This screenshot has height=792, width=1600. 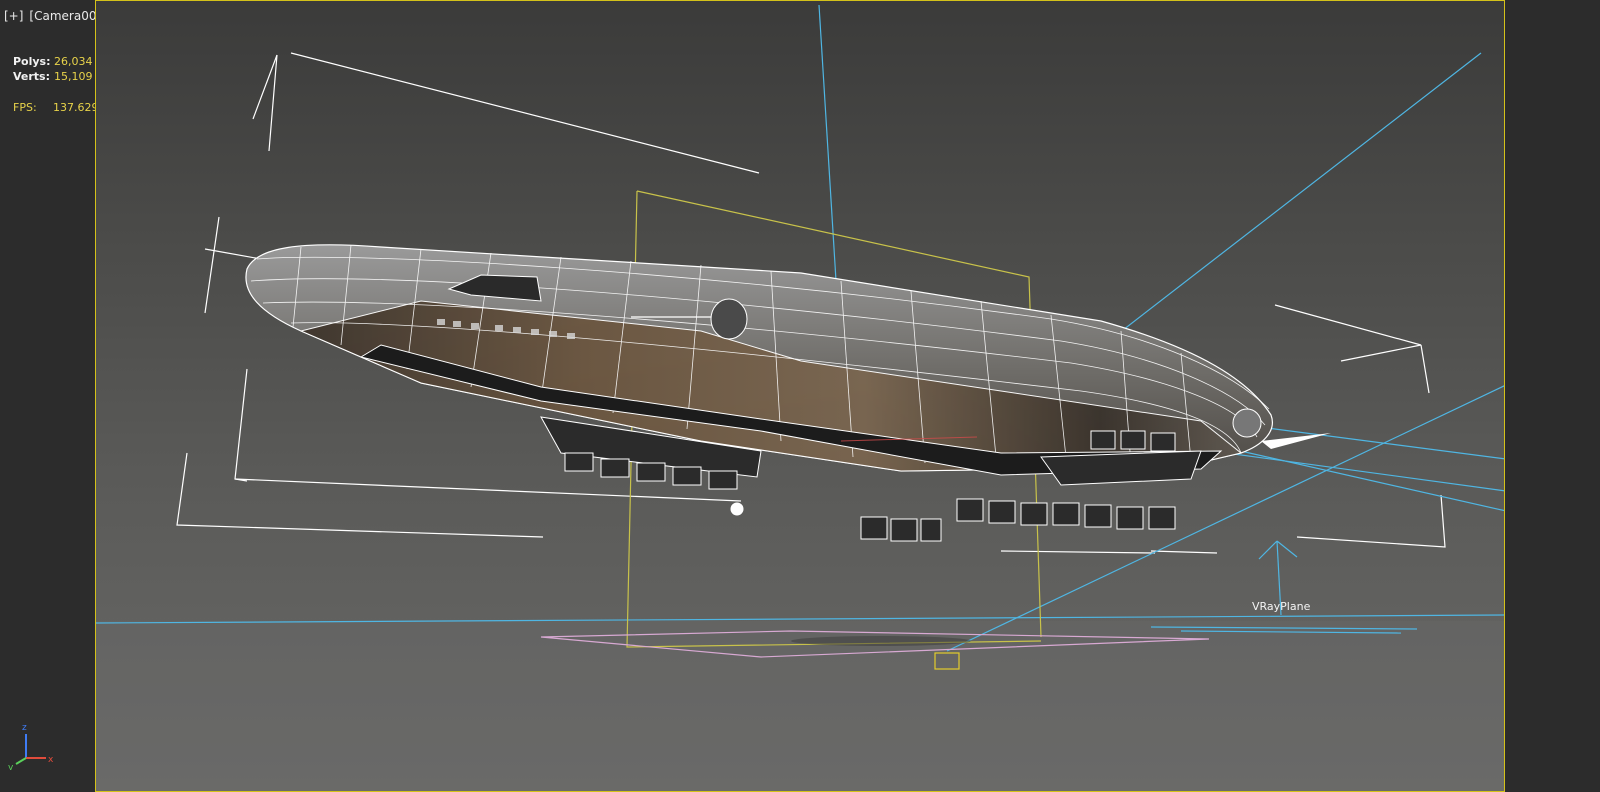 I want to click on nose-spike, so click(x=1296, y=441).